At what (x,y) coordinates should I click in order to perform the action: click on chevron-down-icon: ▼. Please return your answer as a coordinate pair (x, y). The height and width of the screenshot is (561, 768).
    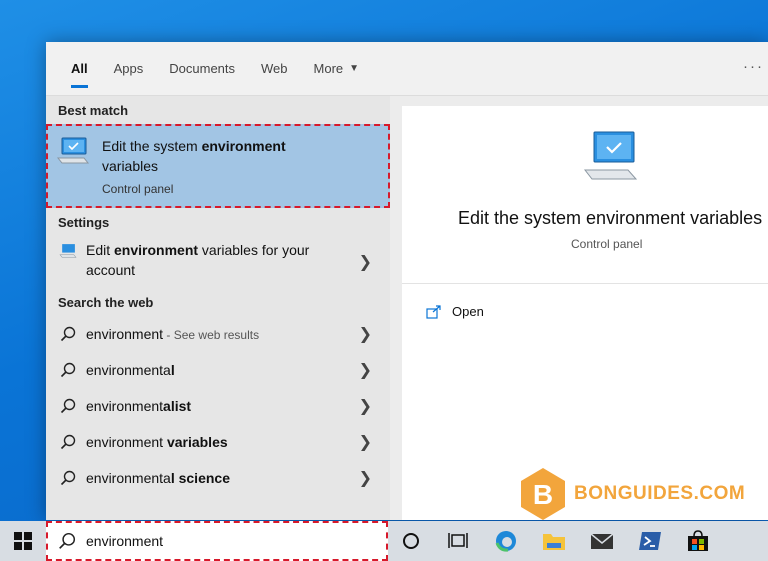
    Looking at the image, I should click on (354, 68).